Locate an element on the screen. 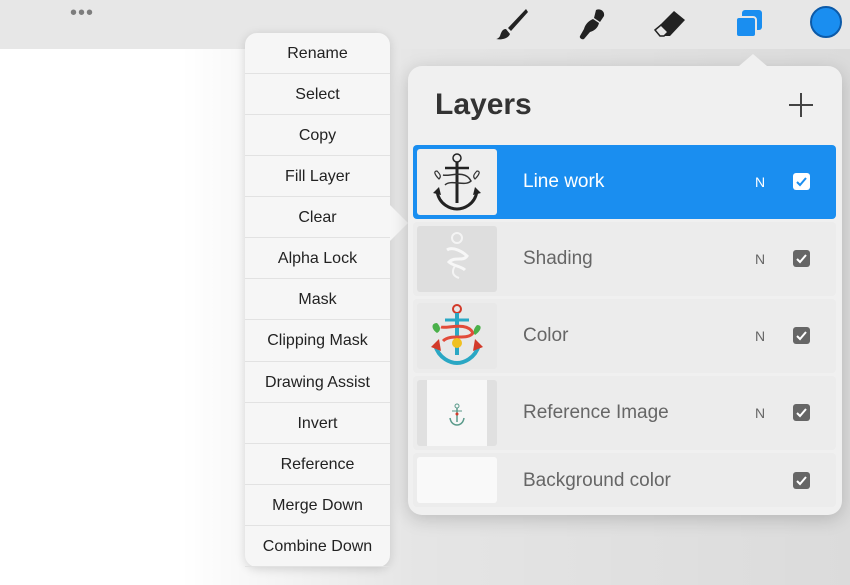  panel-title: Layers is located at coordinates (483, 104).